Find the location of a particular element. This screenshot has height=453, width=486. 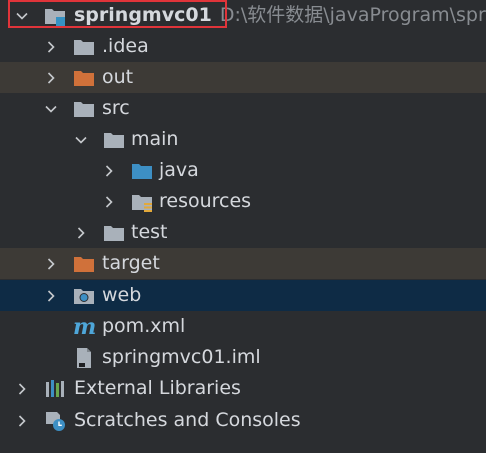

project-path: D:\软件数据\javaProgram\sprin is located at coordinates (352, 15).